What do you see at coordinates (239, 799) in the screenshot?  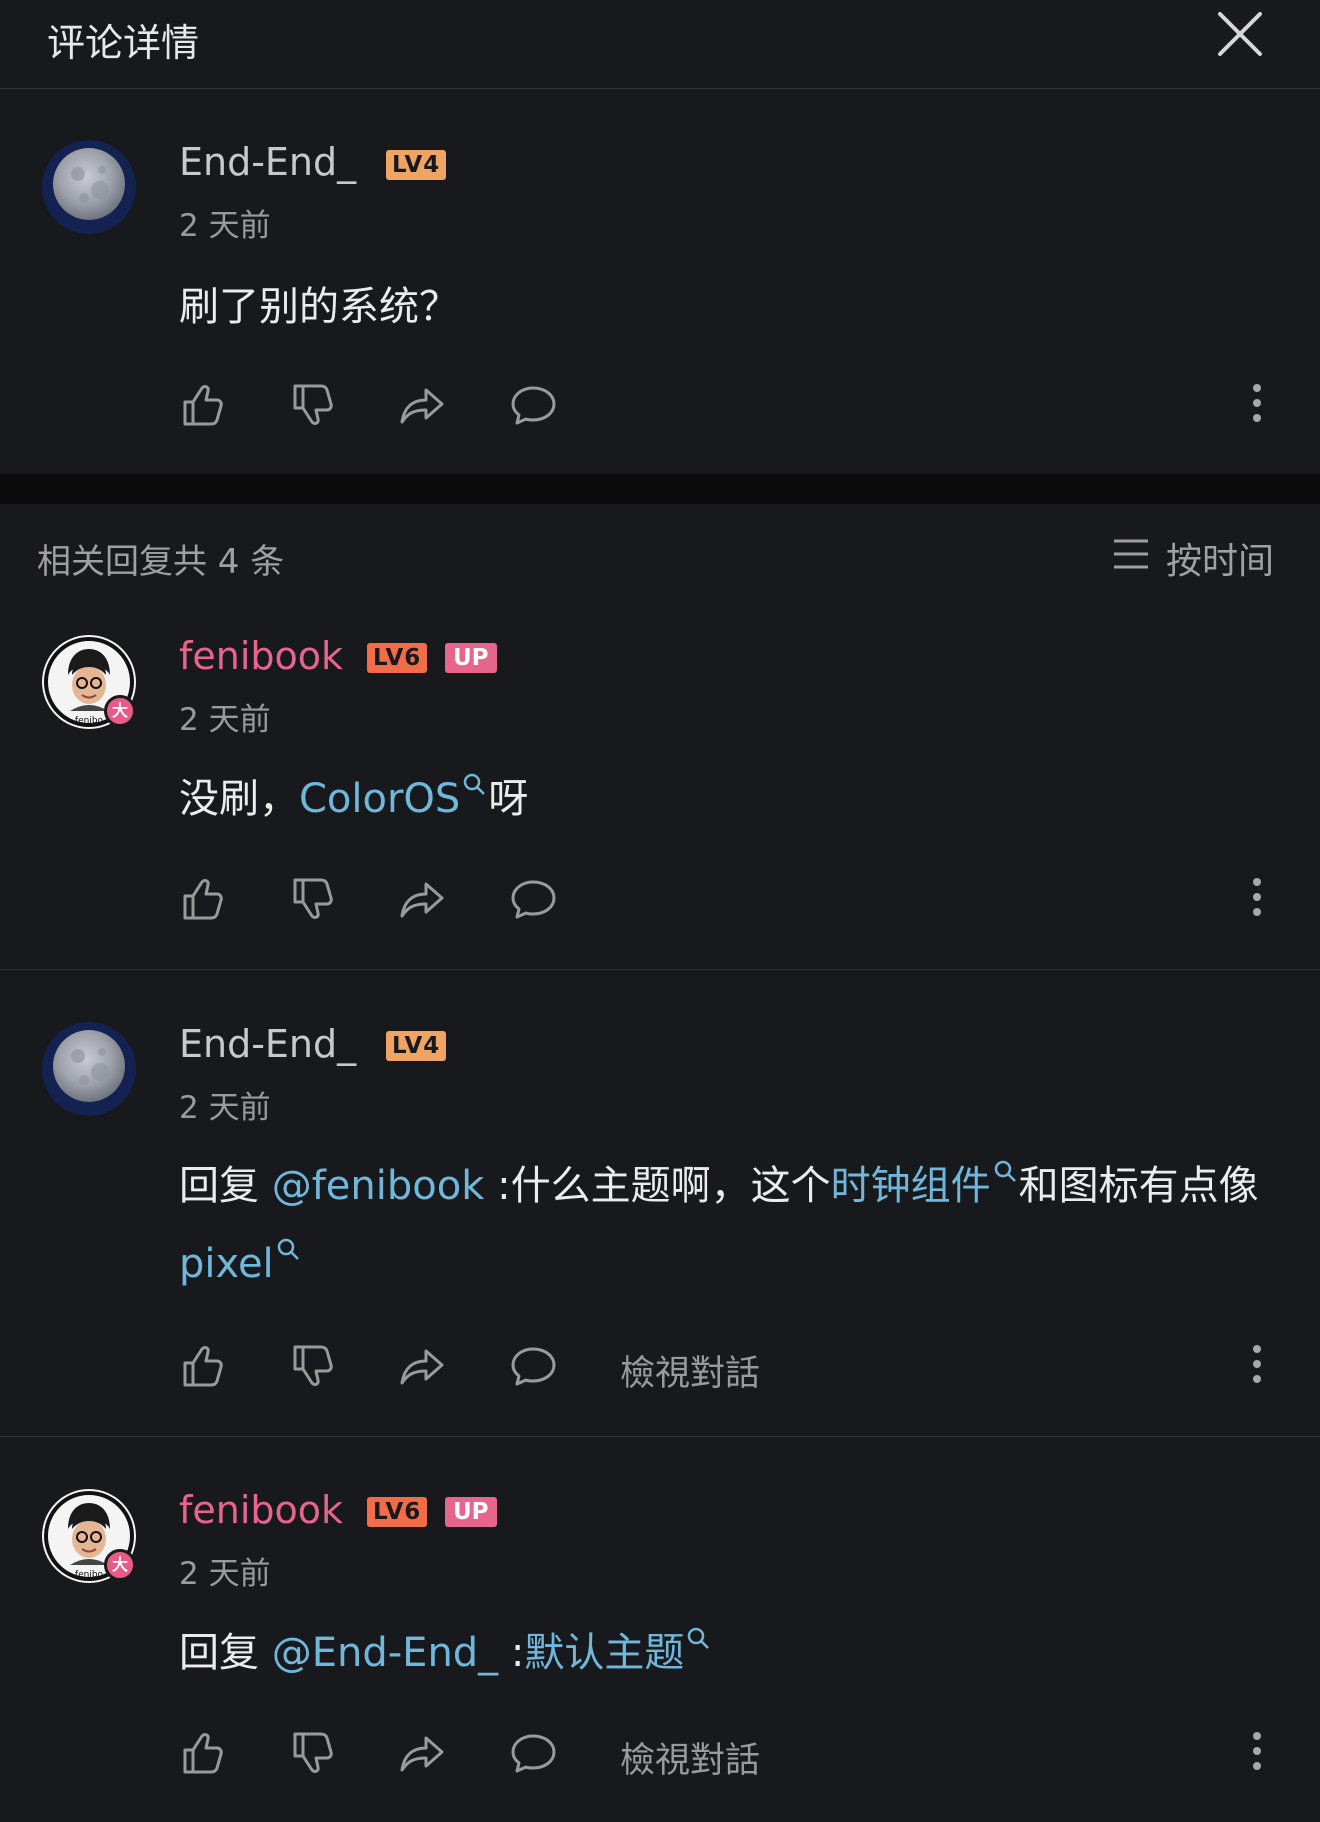 I see `text-segment: 没刷，` at bounding box center [239, 799].